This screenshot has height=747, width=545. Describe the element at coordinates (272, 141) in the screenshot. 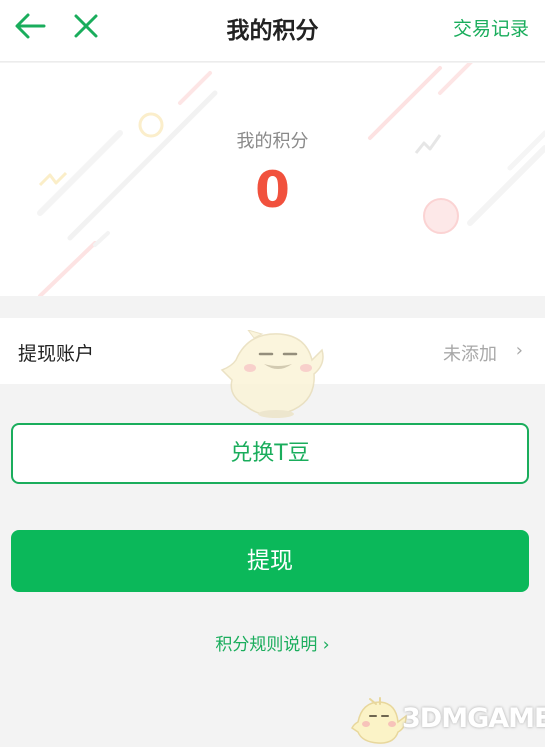

I see `points-label: 我的积分` at that location.